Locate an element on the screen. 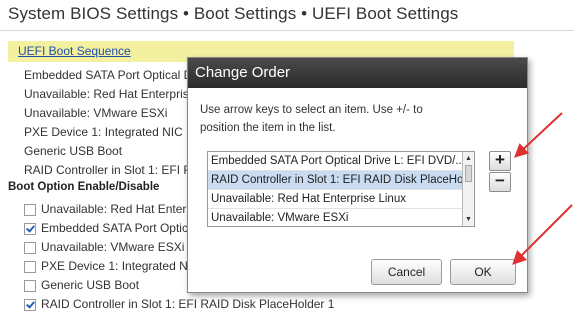 This screenshot has height=314, width=574. boot-option-label: Unavailable: VMware ESXi is located at coordinates (113, 247).